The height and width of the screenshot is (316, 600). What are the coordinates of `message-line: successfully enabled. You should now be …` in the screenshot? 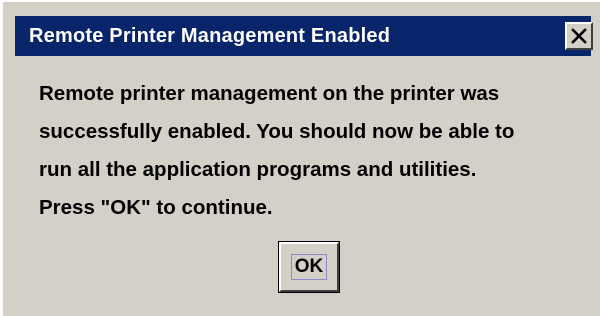 It's located at (277, 131).